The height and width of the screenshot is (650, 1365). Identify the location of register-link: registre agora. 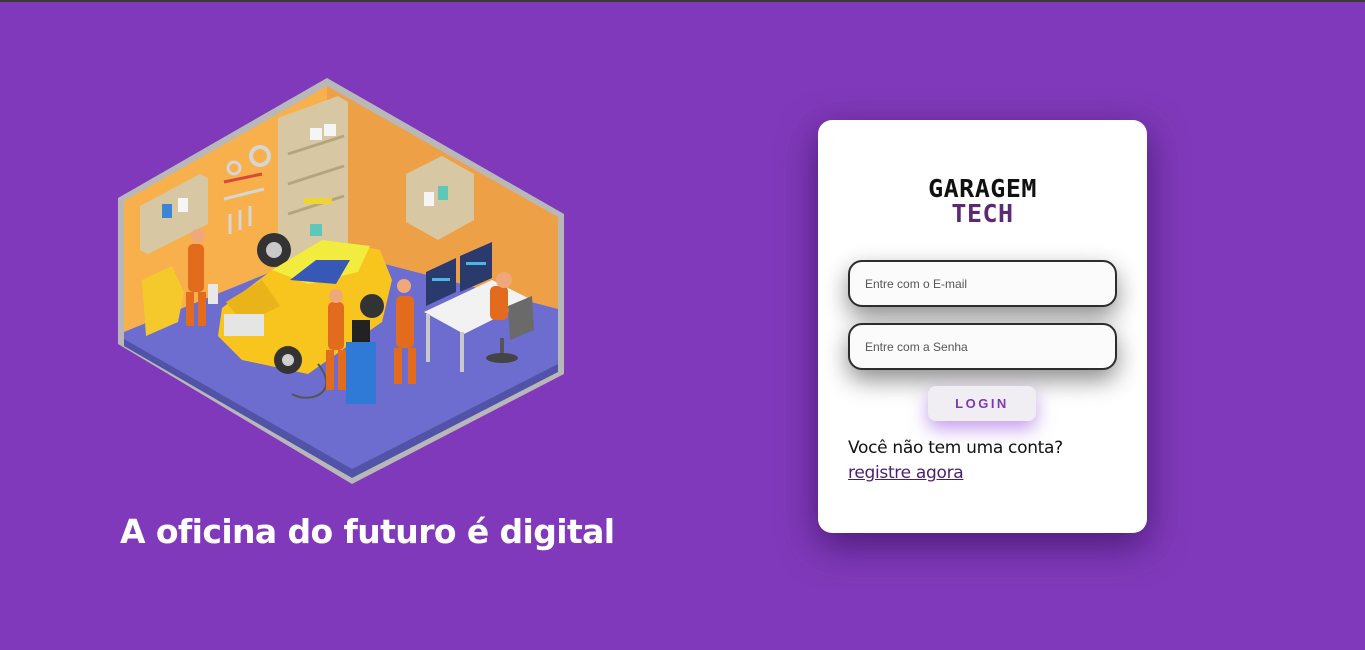
(906, 473).